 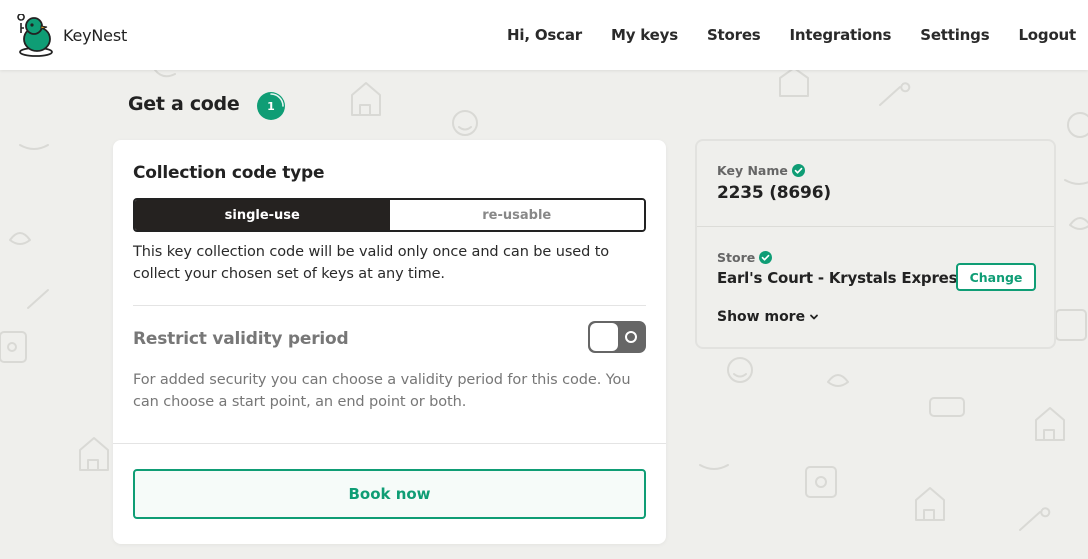 I want to click on key-name-value: 2235 (8696), so click(x=774, y=193).